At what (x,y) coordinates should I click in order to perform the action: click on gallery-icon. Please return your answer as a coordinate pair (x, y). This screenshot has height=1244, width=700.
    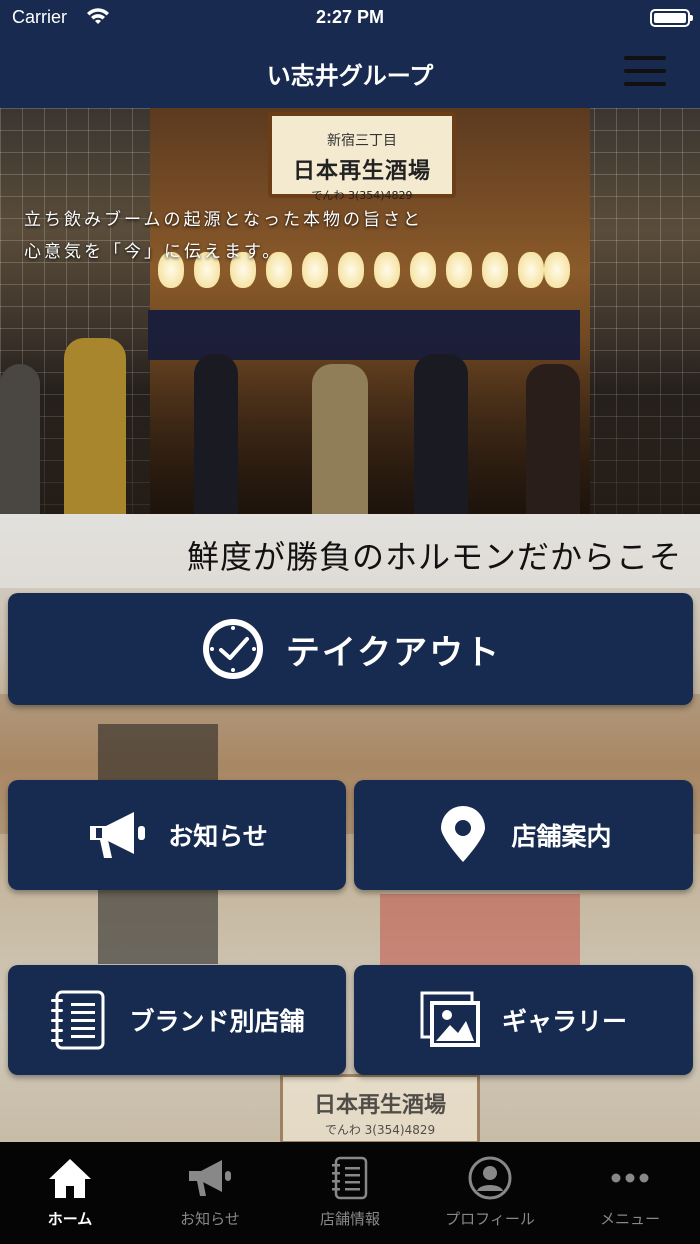
    Looking at the image, I should click on (450, 1019).